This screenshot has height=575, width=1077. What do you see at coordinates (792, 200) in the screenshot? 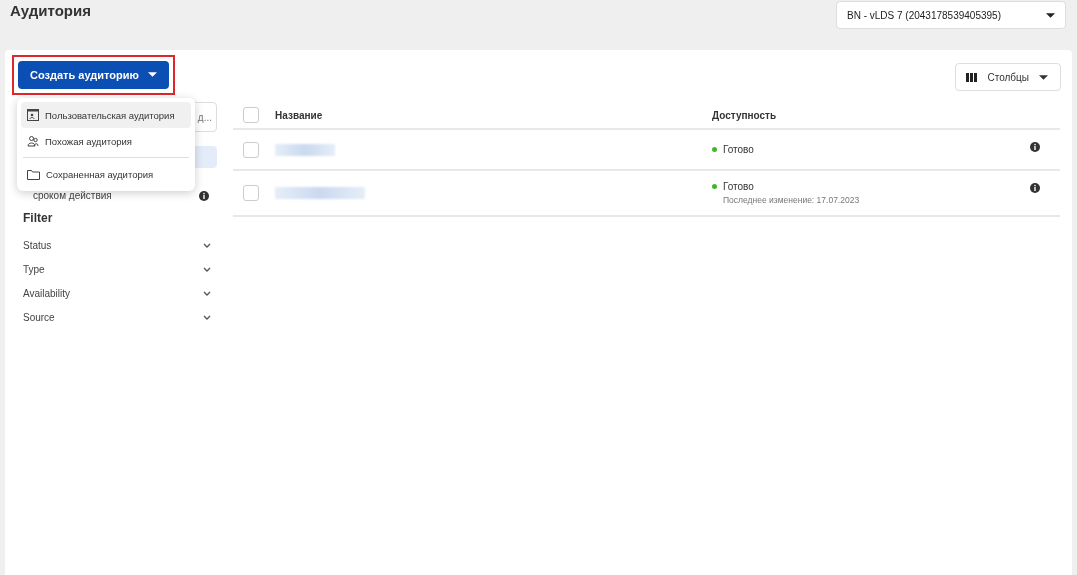
I see `last-modified-text: Последнее изменение: 17.07.2023` at bounding box center [792, 200].